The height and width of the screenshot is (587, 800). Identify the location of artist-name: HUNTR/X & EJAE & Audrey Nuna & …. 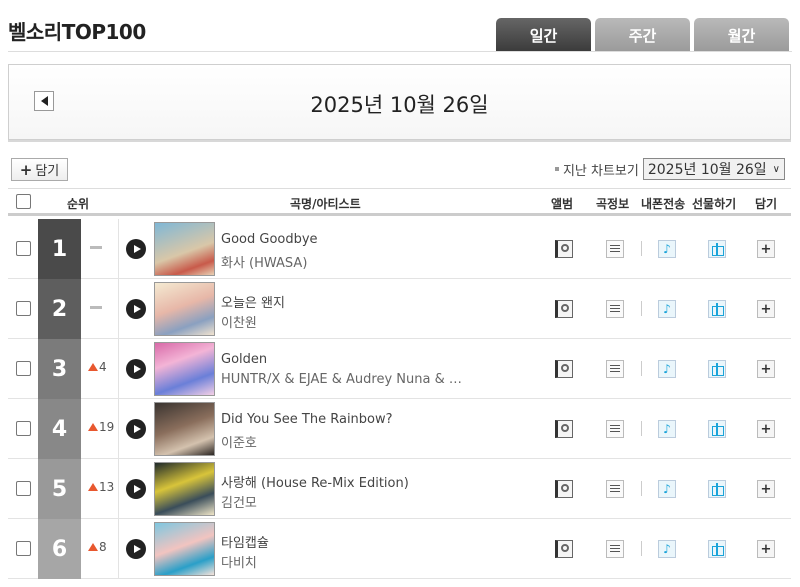
(341, 379).